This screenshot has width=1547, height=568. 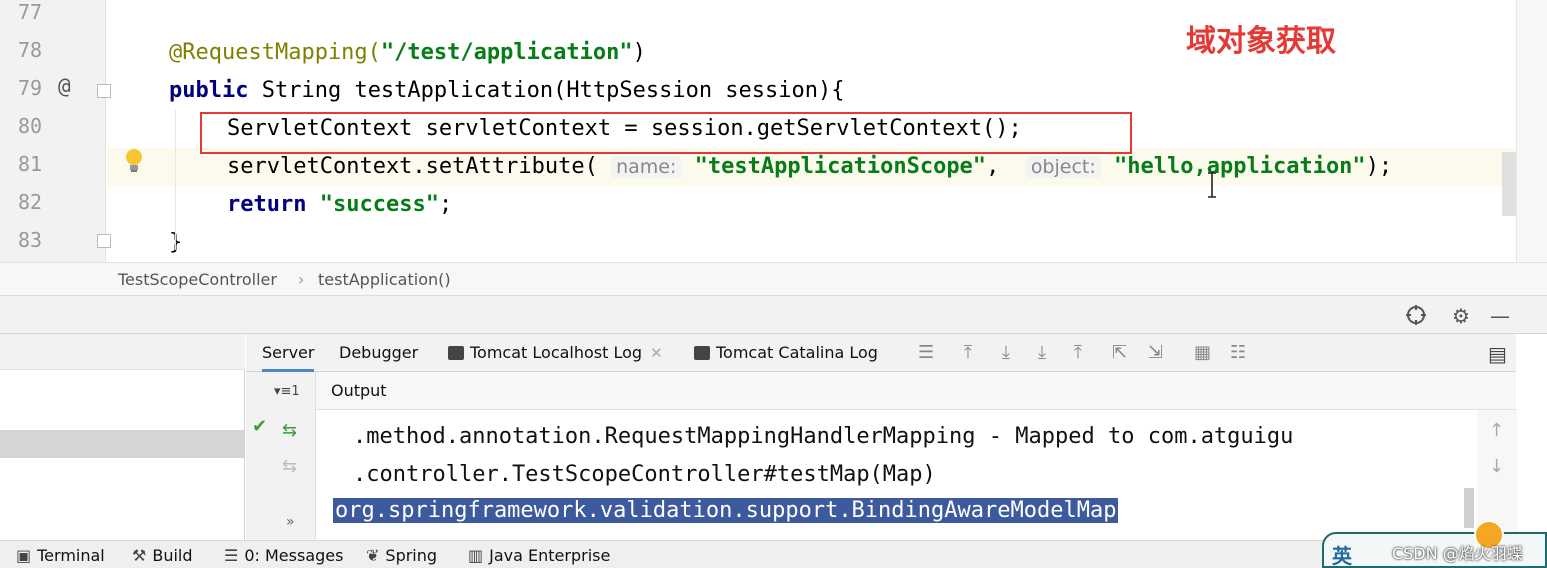 What do you see at coordinates (646, 167) in the screenshot?
I see `parameter-hint: name:` at bounding box center [646, 167].